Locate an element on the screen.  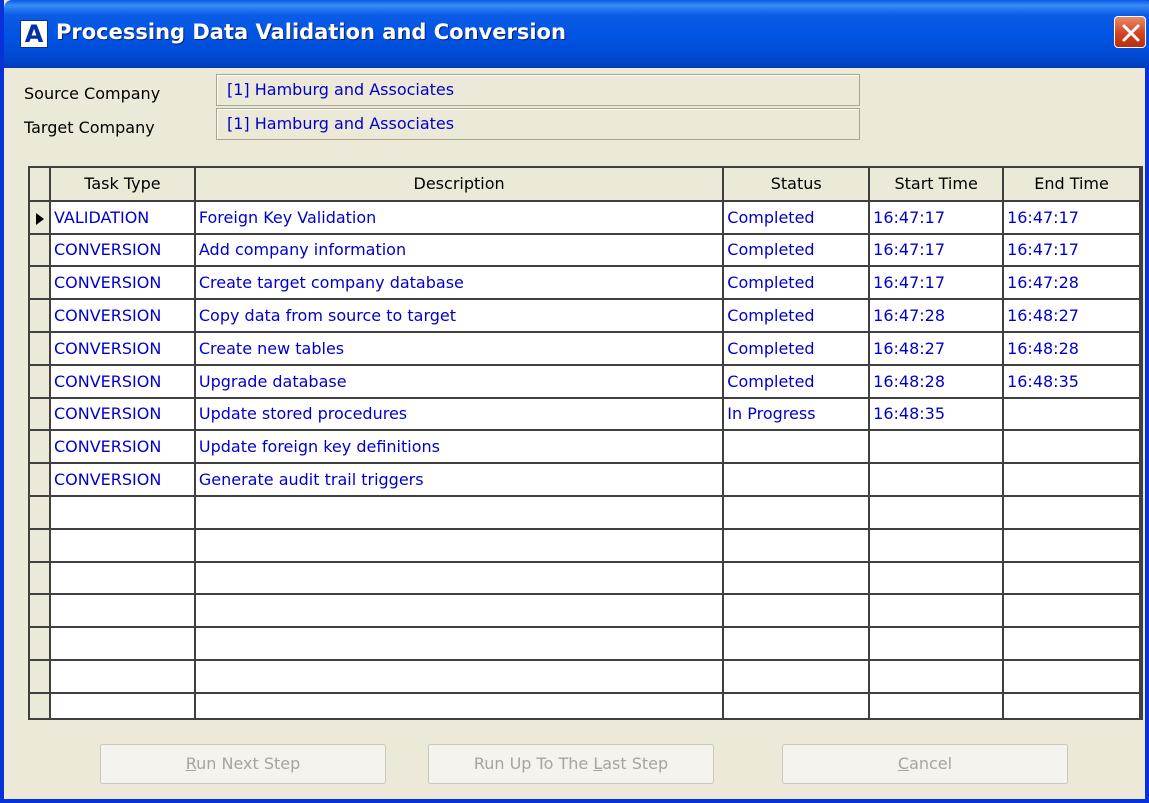
column-header-task-type: Task Type is located at coordinates (122, 185).